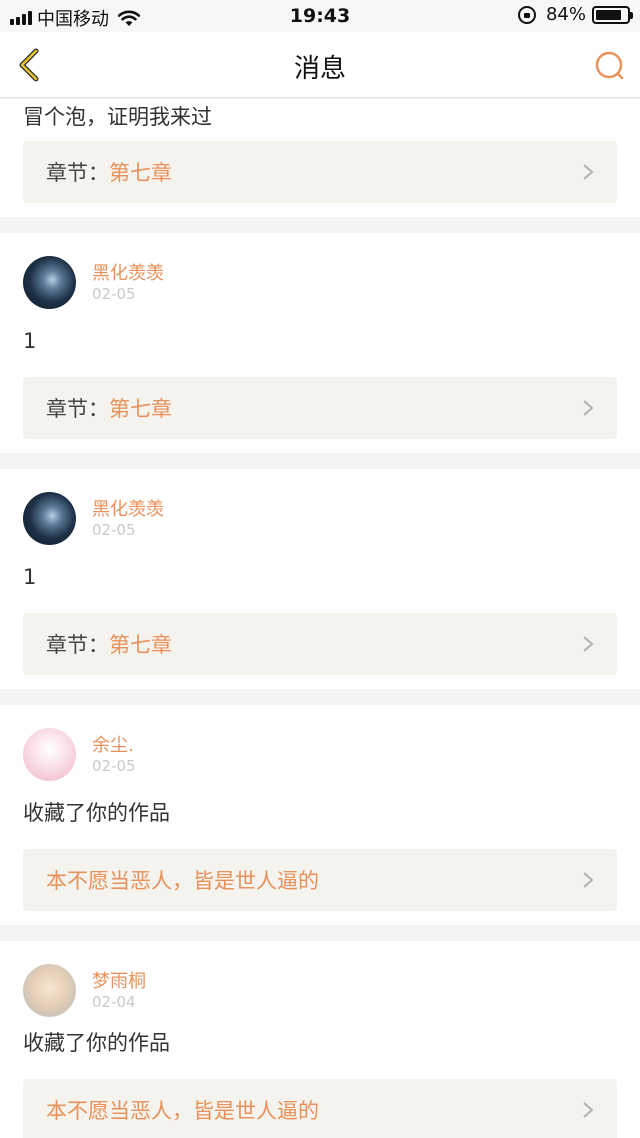 The image size is (640, 1138). Describe the element at coordinates (117, 117) in the screenshot. I see `message-text: 冒个泡，证明我来过` at that location.